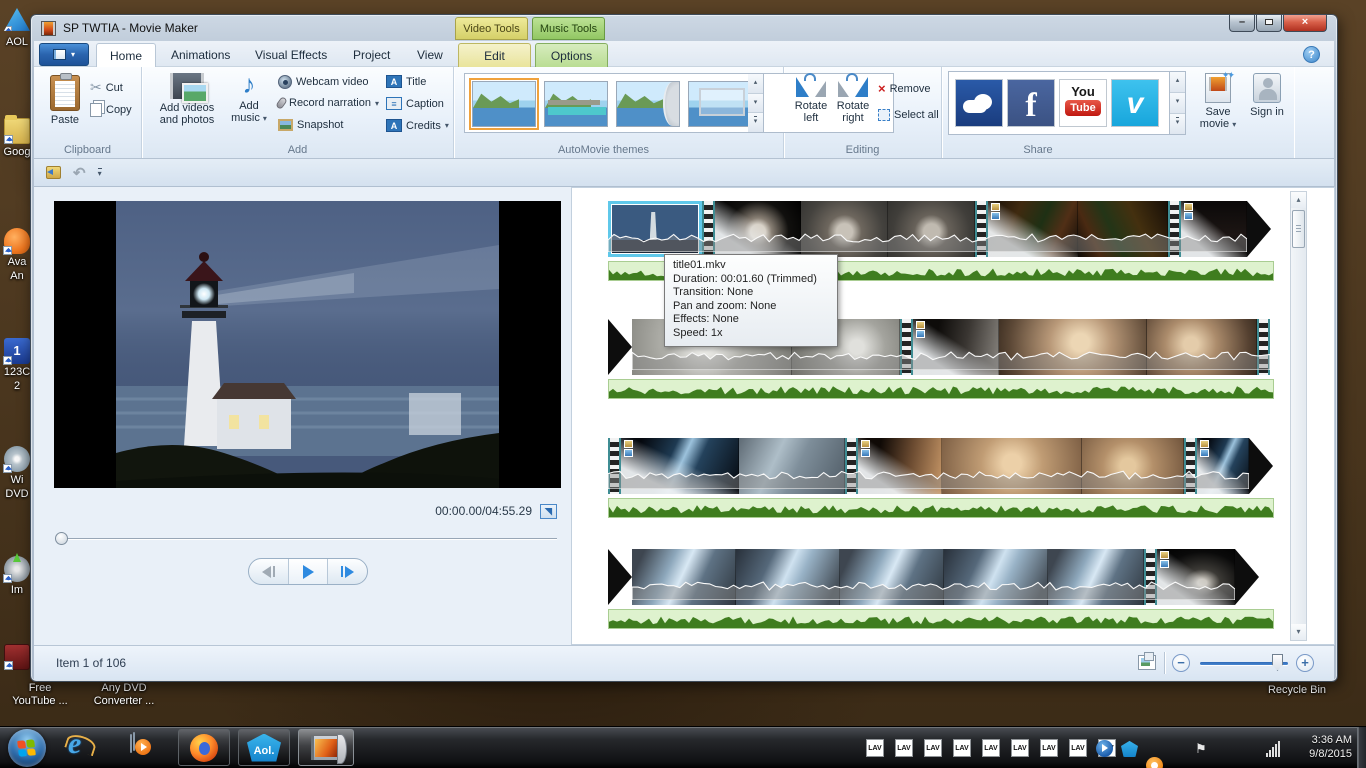 The image size is (1366, 768). What do you see at coordinates (576, 104) in the screenshot?
I see `theme-contemporary` at bounding box center [576, 104].